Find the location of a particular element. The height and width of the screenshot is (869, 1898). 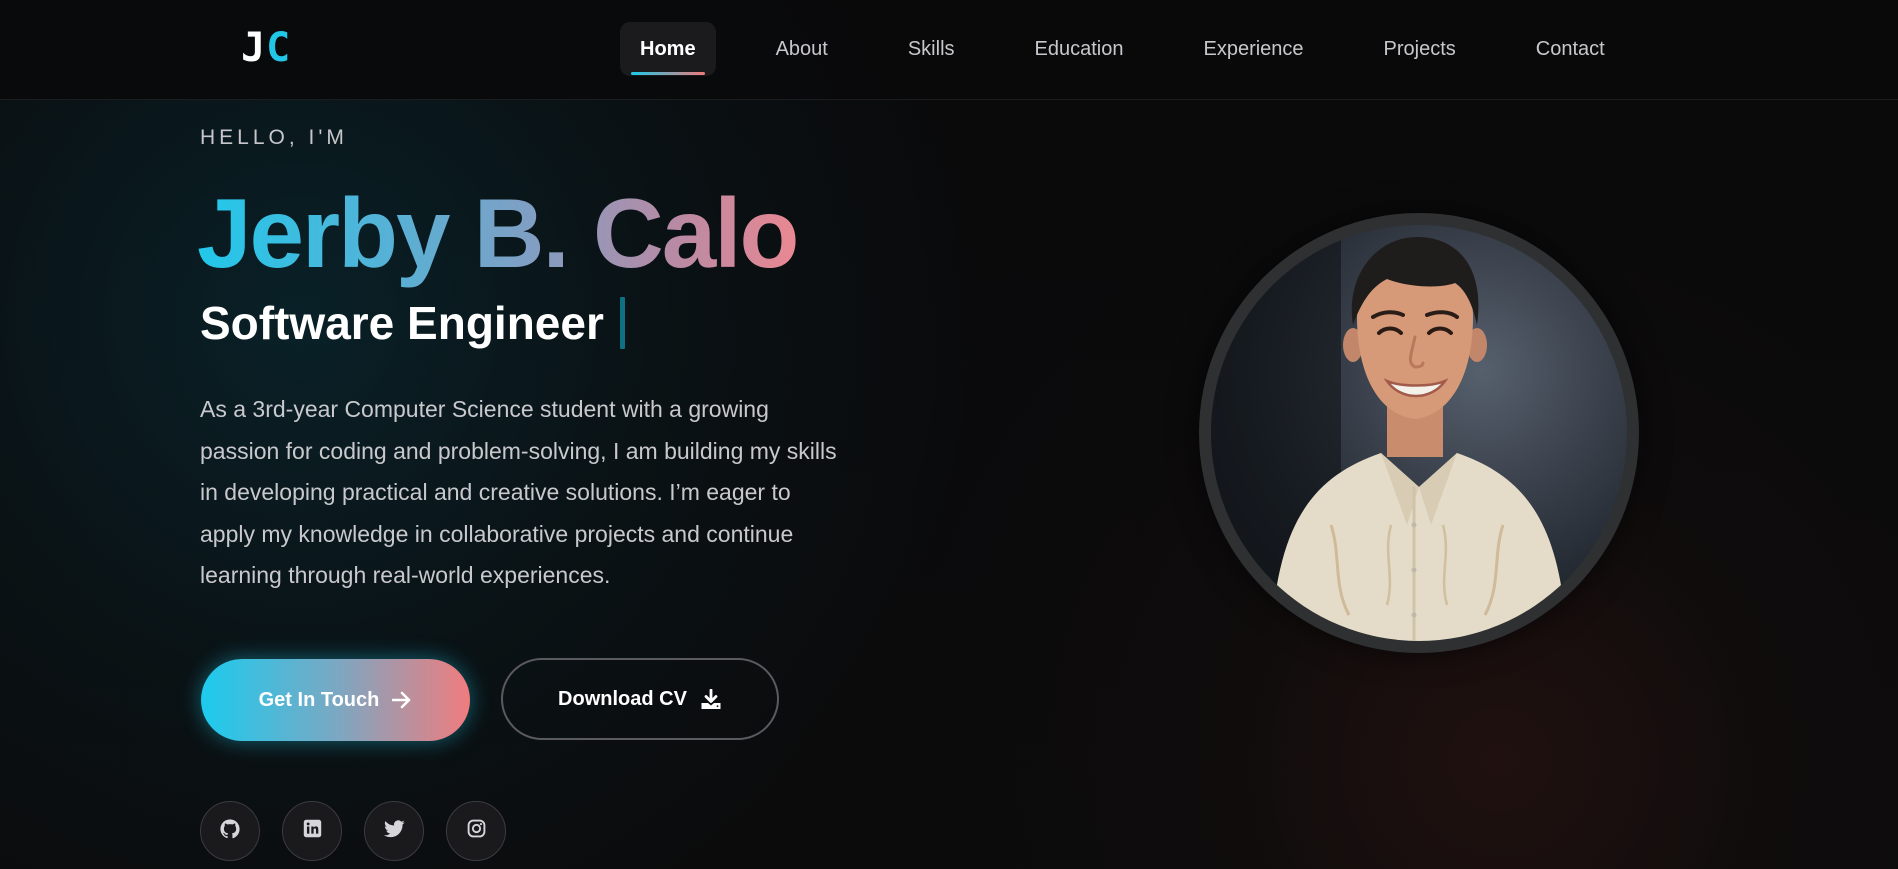

download-cv-button: Download CV is located at coordinates (640, 699).